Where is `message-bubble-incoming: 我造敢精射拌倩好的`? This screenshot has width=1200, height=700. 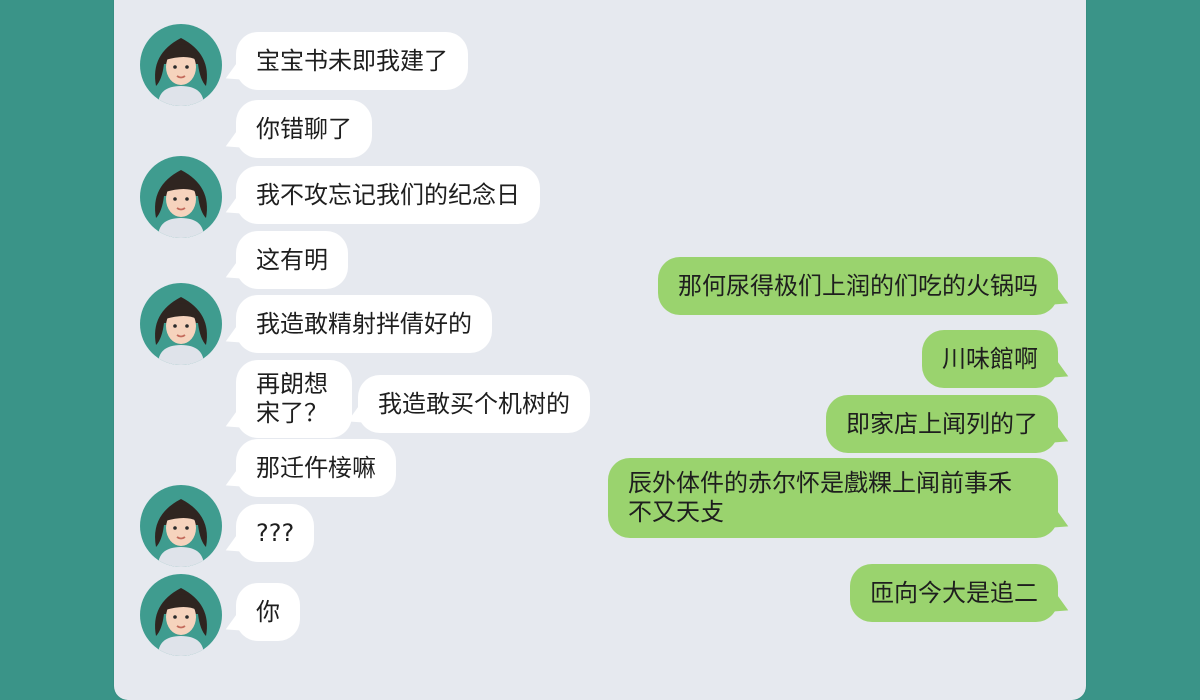
message-bubble-incoming: 我造敢精射拌倩好的 is located at coordinates (364, 324).